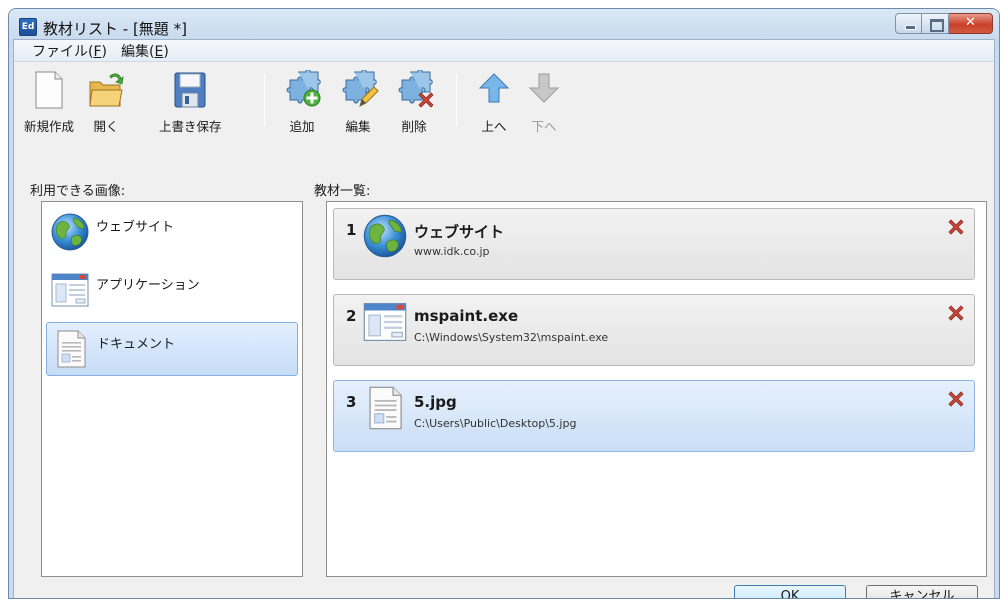 The image size is (1000, 599). What do you see at coordinates (63, 51) in the screenshot?
I see `menu-file-label: ファイル(` at bounding box center [63, 51].